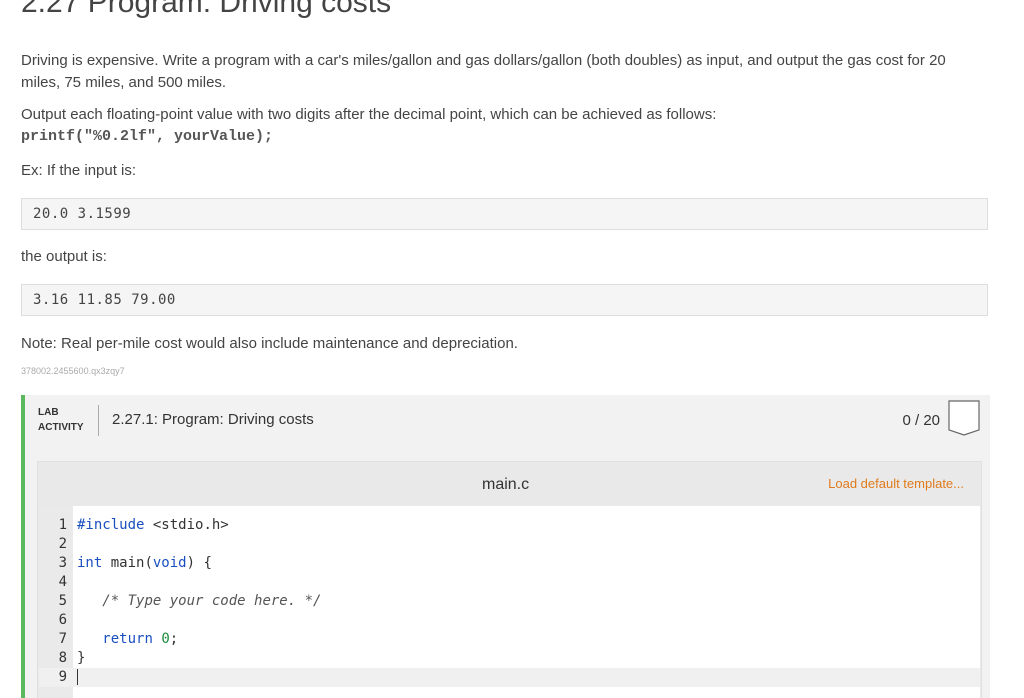 The image size is (1024, 698). What do you see at coordinates (509, 525) in the screenshot?
I see `code-line: 1 #include <stdio.h>` at bounding box center [509, 525].